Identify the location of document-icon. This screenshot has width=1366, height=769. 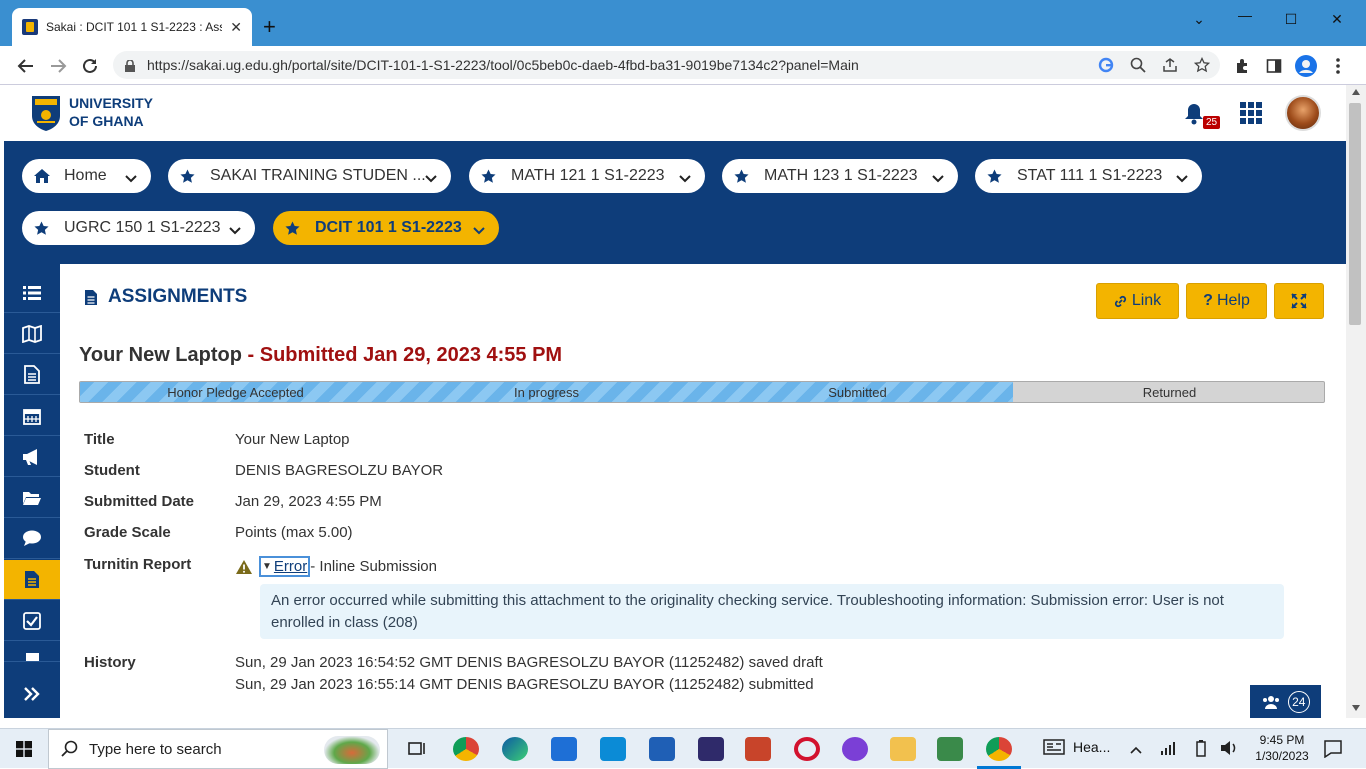
(32, 374).